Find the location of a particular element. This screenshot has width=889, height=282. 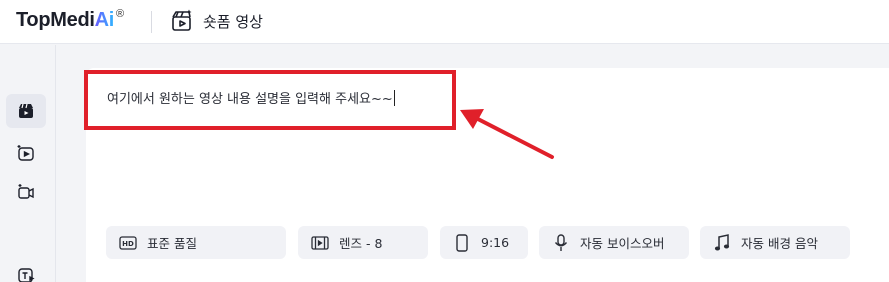

clapper-sparkle-icon is located at coordinates (182, 20).